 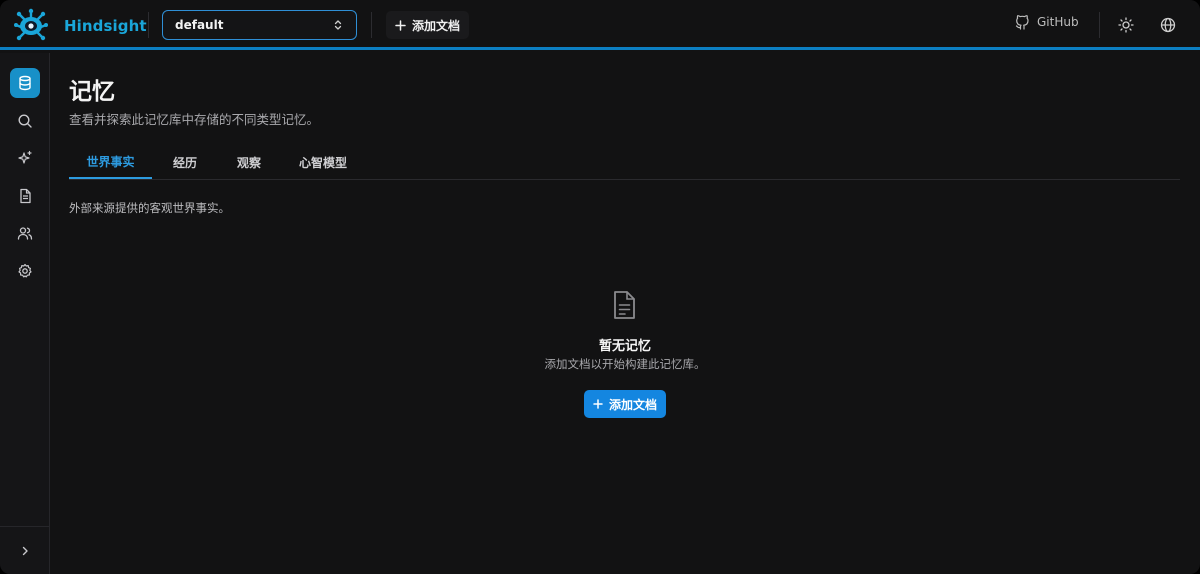 What do you see at coordinates (31, 25) in the screenshot?
I see `hindsight-logo-icon` at bounding box center [31, 25].